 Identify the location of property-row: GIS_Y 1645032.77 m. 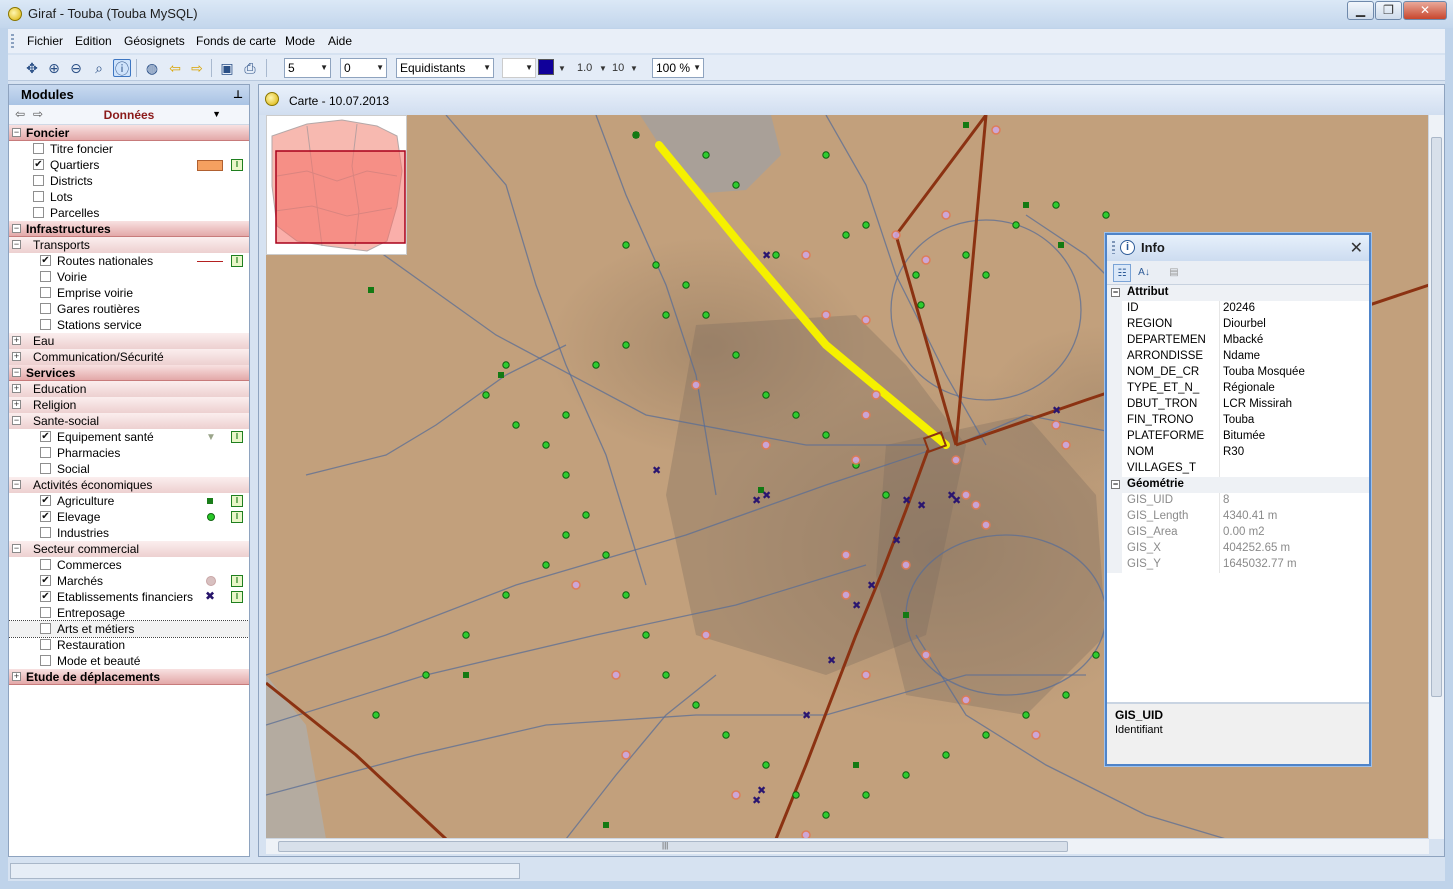
(1238, 565).